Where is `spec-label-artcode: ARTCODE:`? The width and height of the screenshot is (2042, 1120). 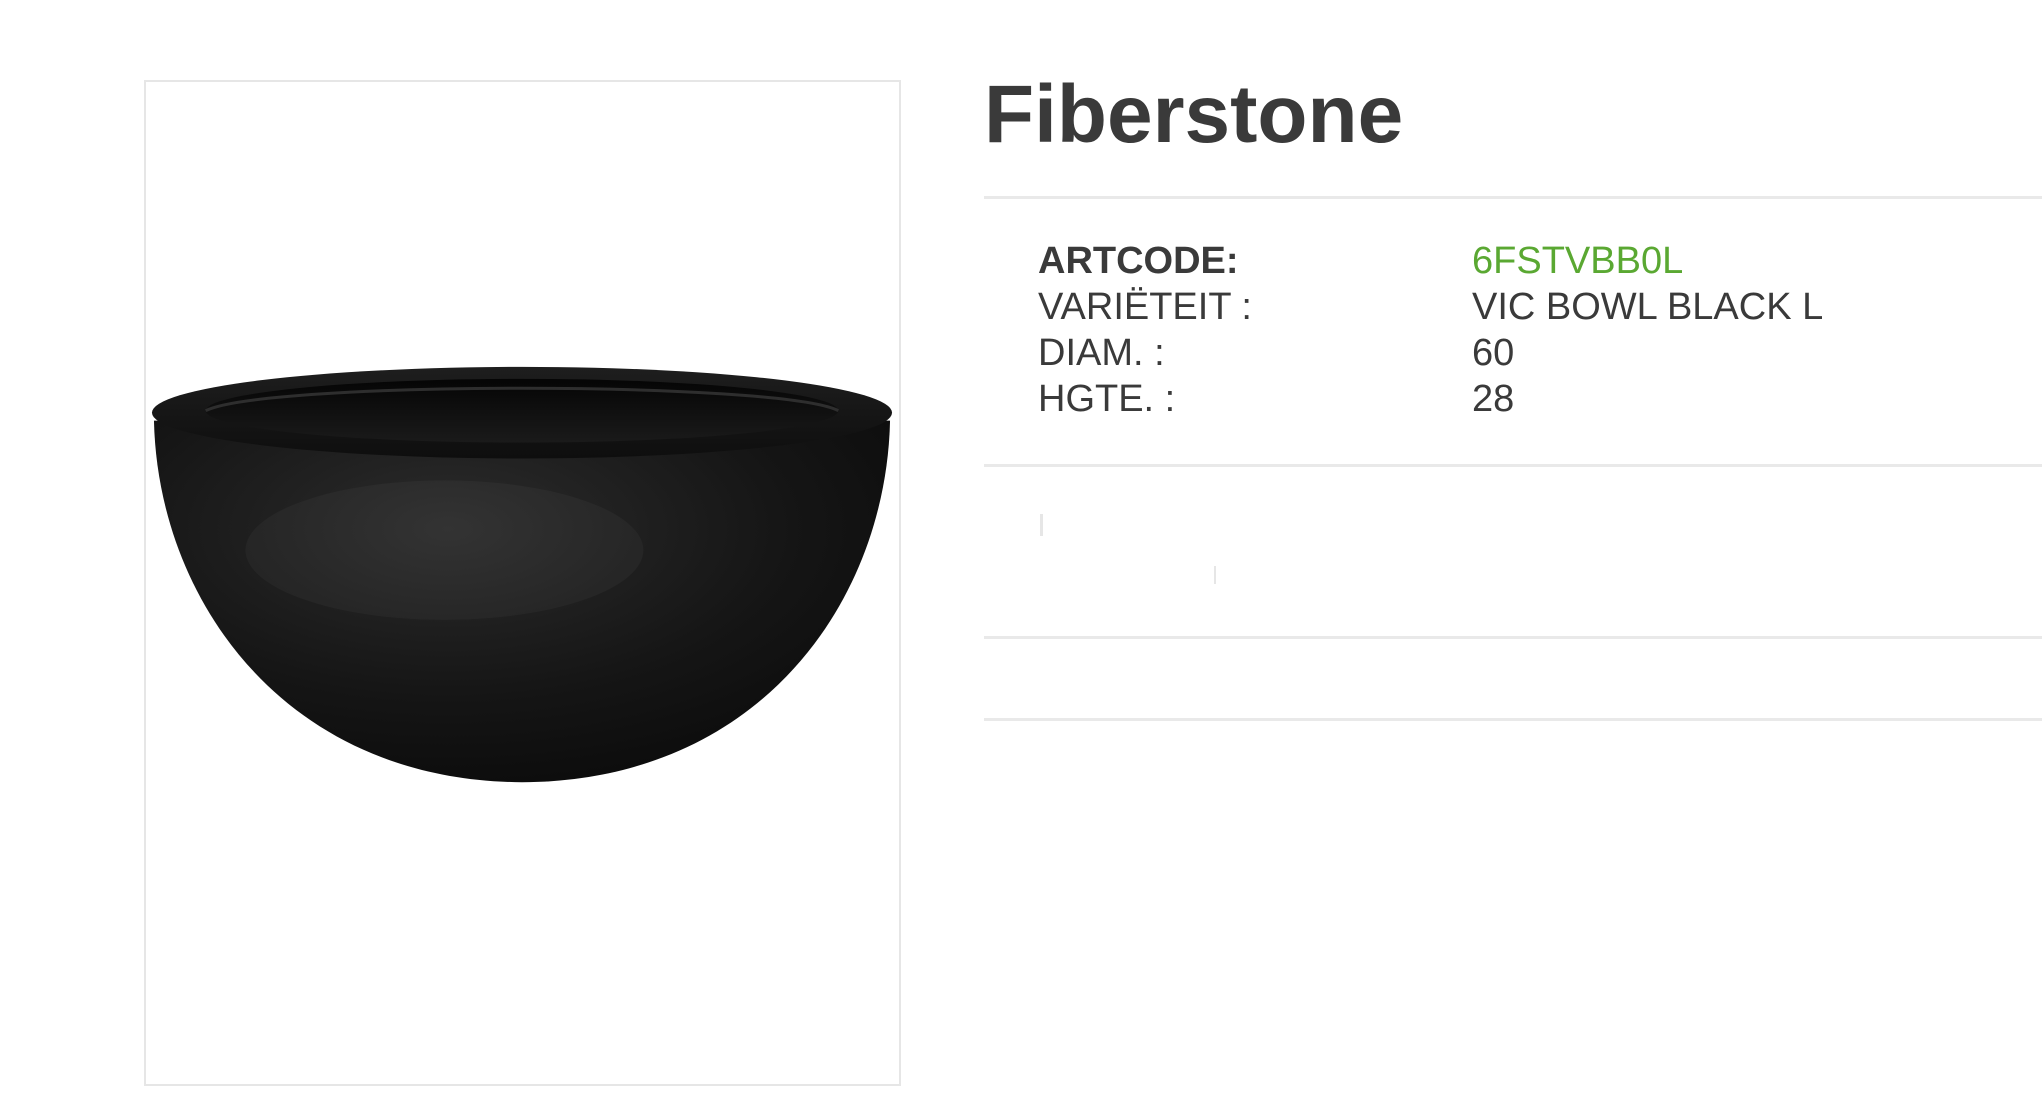 spec-label-artcode: ARTCODE: is located at coordinates (1138, 261).